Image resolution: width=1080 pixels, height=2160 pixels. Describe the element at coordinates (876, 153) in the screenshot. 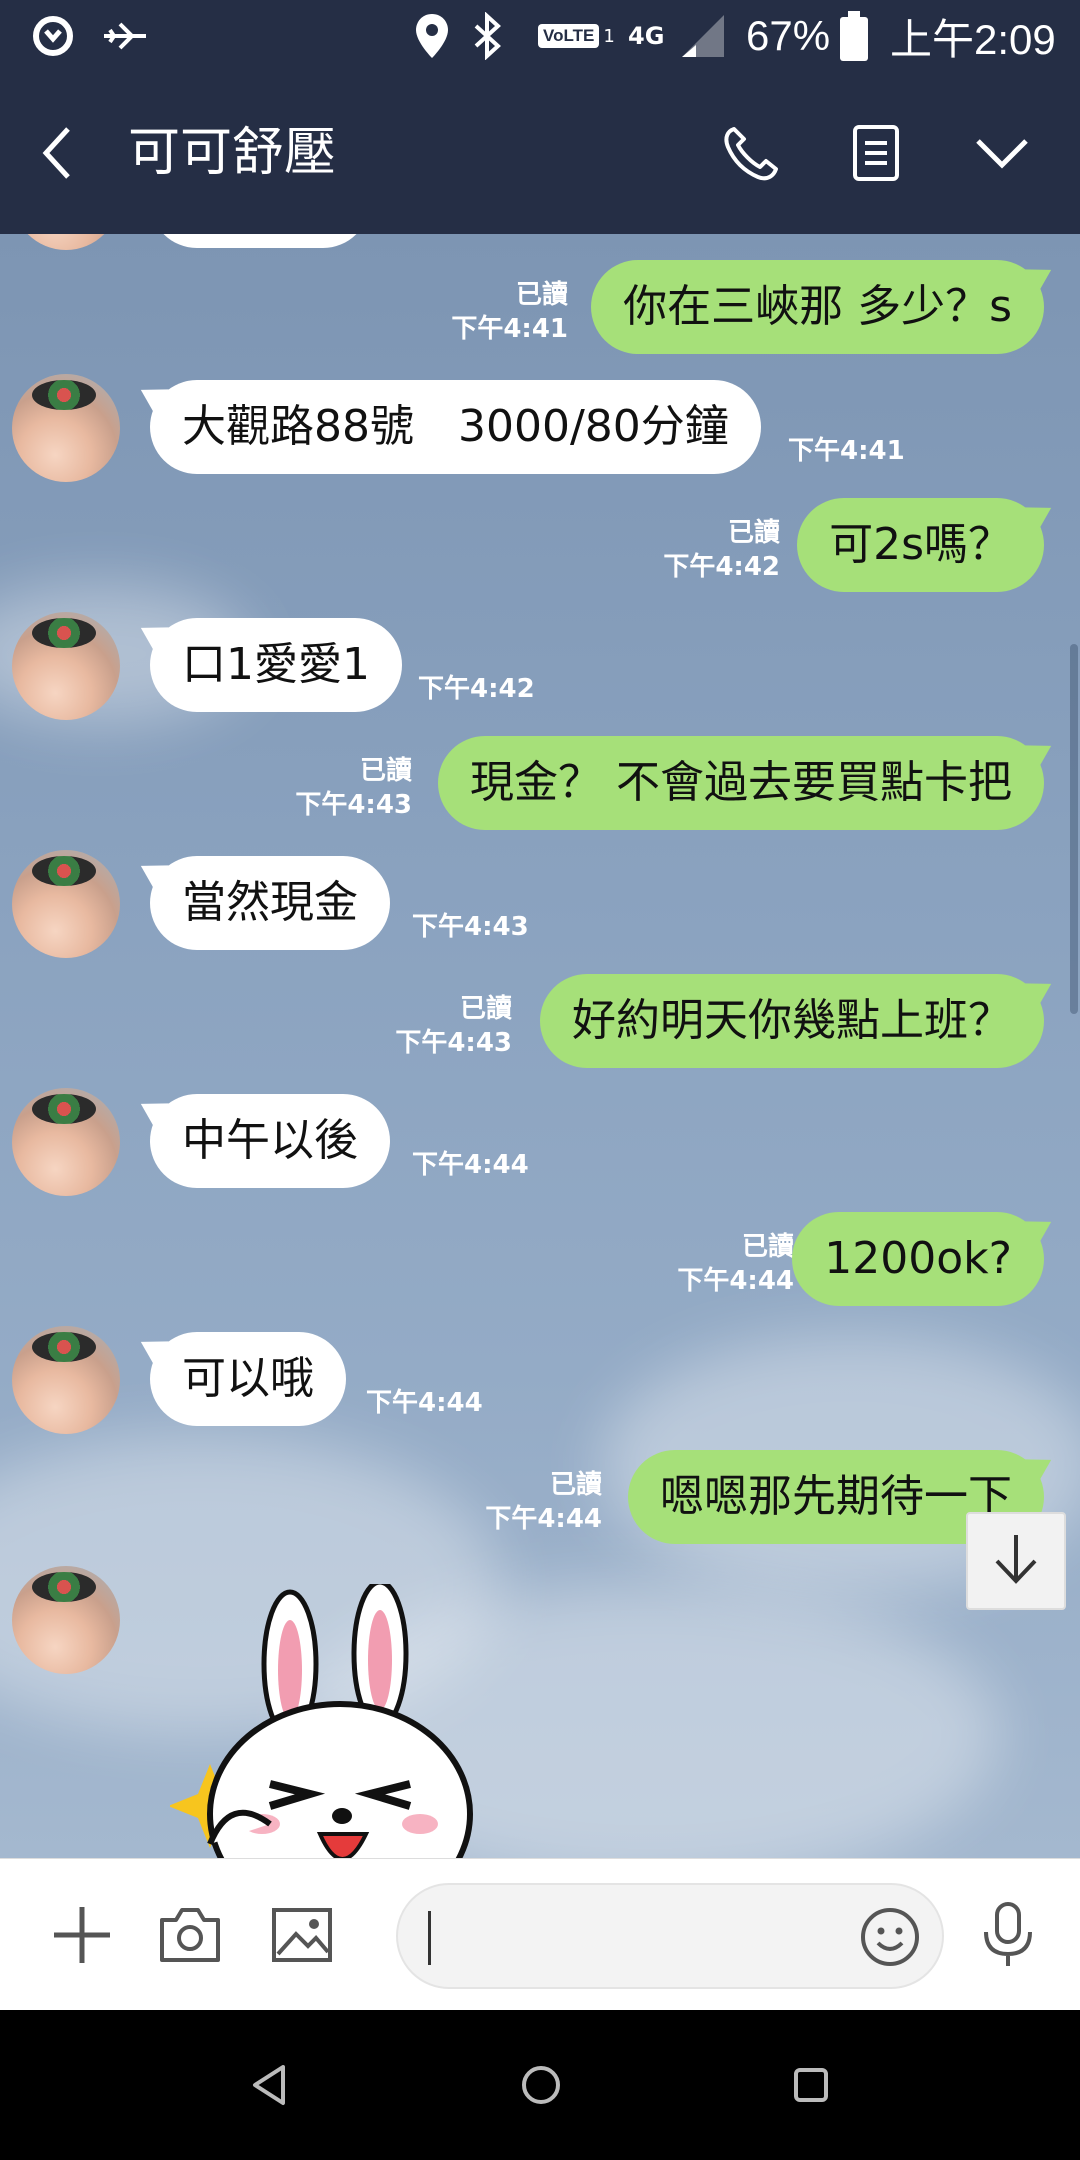

I see `notes-icon` at that location.